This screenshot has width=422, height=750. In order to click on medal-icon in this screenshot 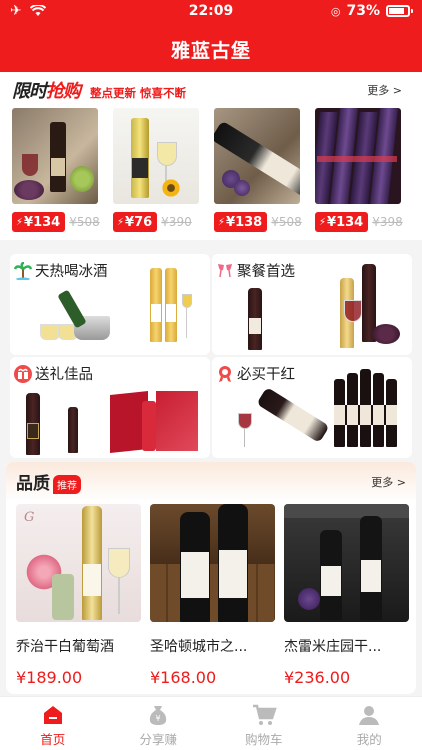, I will do `click(225, 374)`.